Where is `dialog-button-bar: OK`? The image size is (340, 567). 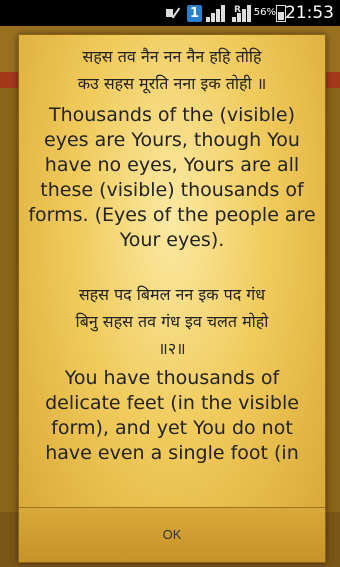 dialog-button-bar: OK is located at coordinates (172, 534).